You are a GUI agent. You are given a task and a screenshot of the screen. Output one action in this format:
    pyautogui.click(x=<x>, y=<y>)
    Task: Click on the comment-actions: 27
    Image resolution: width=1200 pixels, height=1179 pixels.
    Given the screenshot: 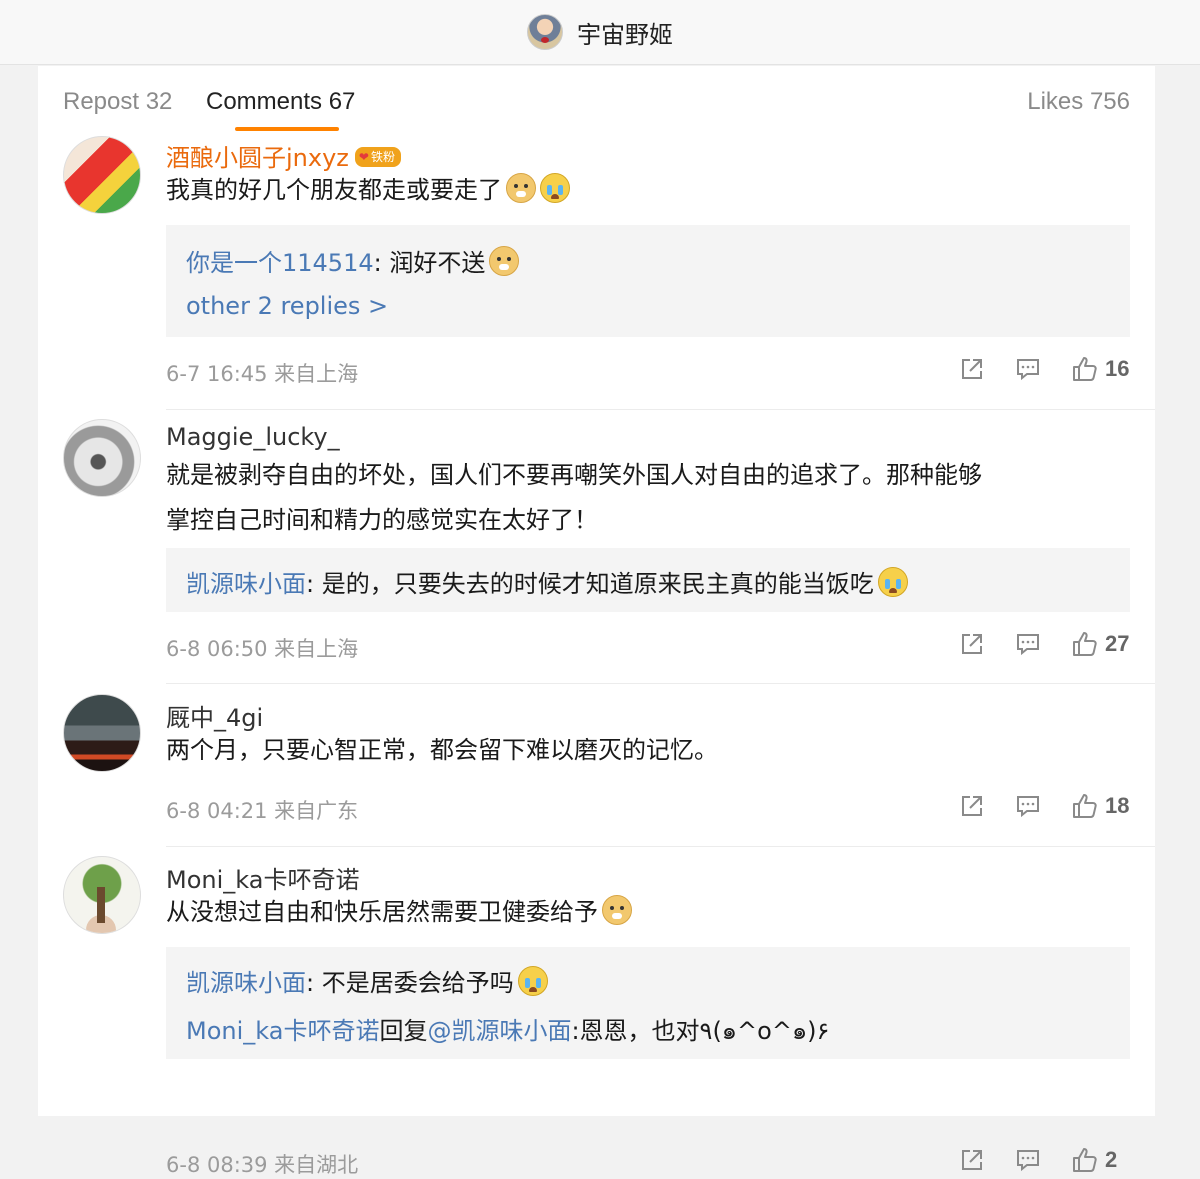 What is the action you would take?
    pyautogui.click(x=1046, y=644)
    